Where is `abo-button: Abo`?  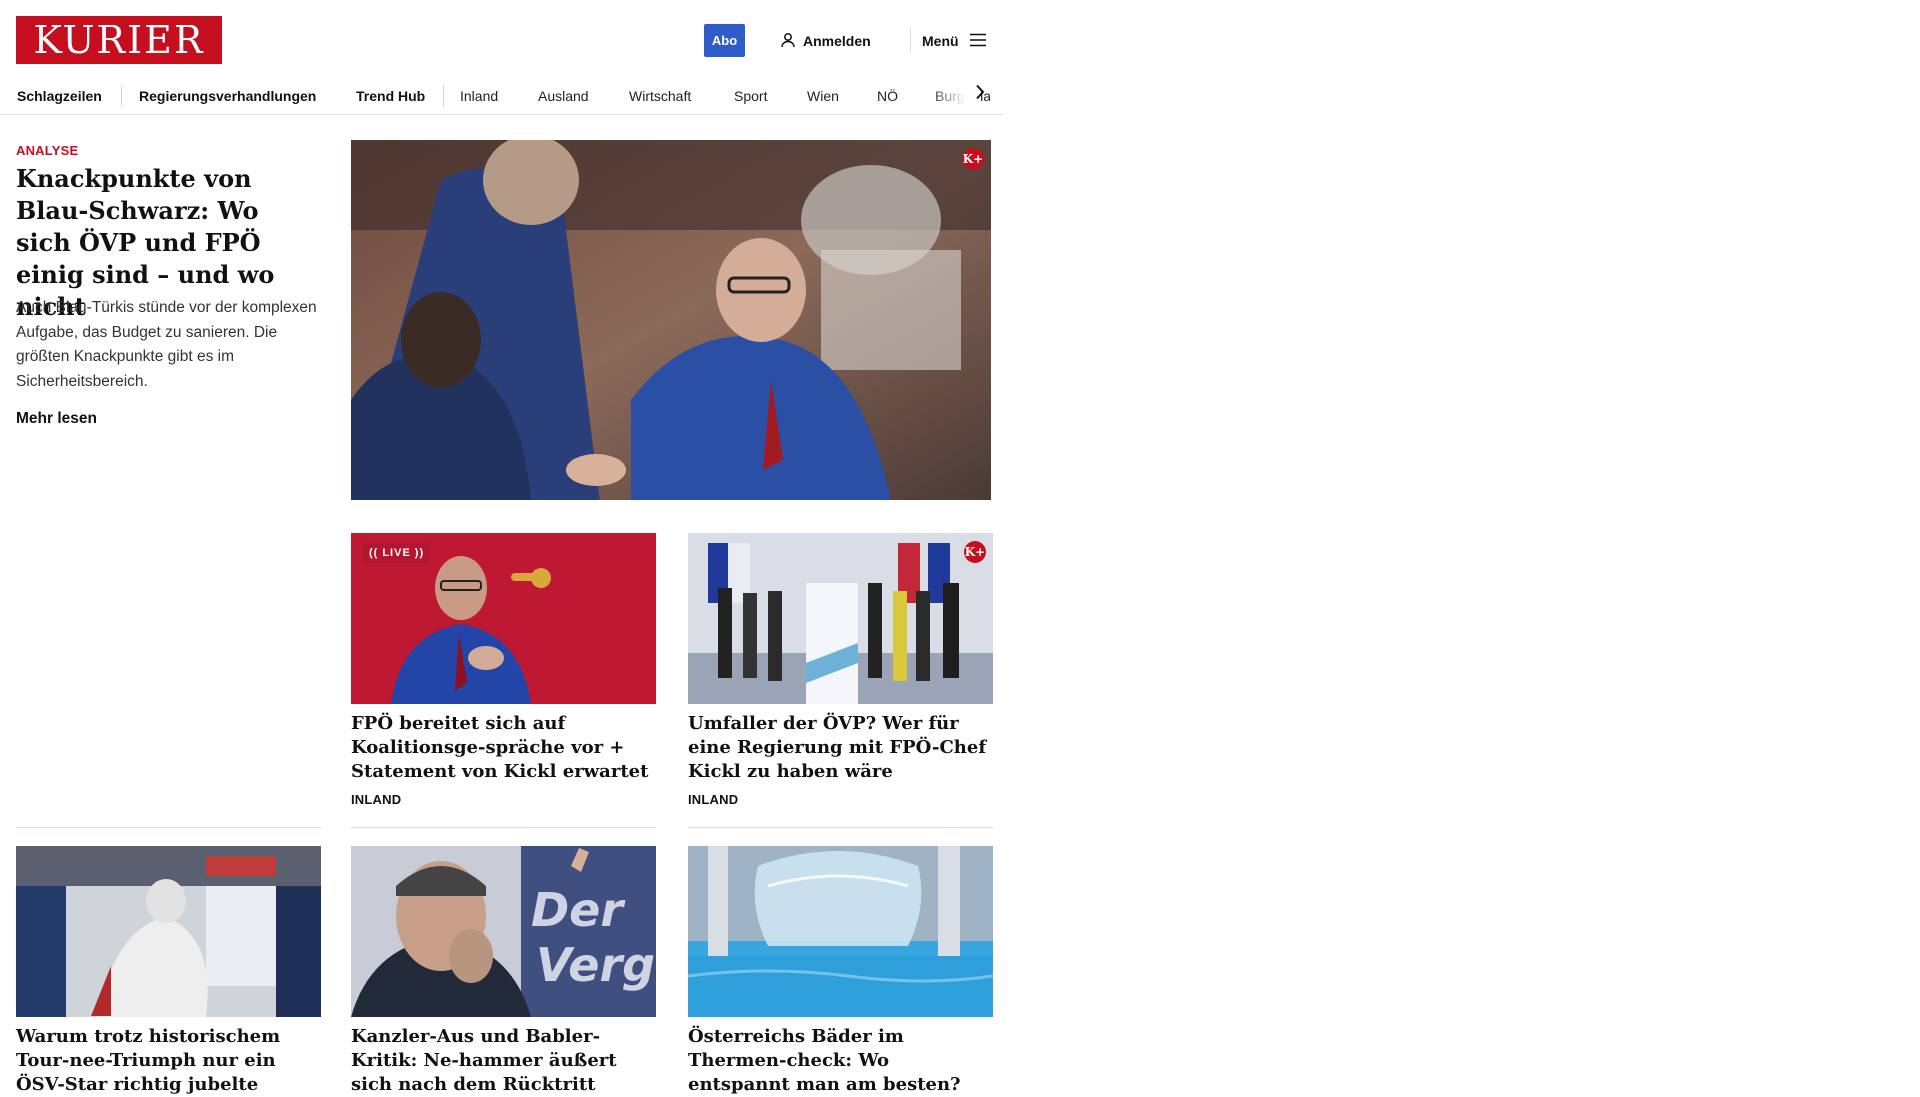 abo-button: Abo is located at coordinates (724, 40).